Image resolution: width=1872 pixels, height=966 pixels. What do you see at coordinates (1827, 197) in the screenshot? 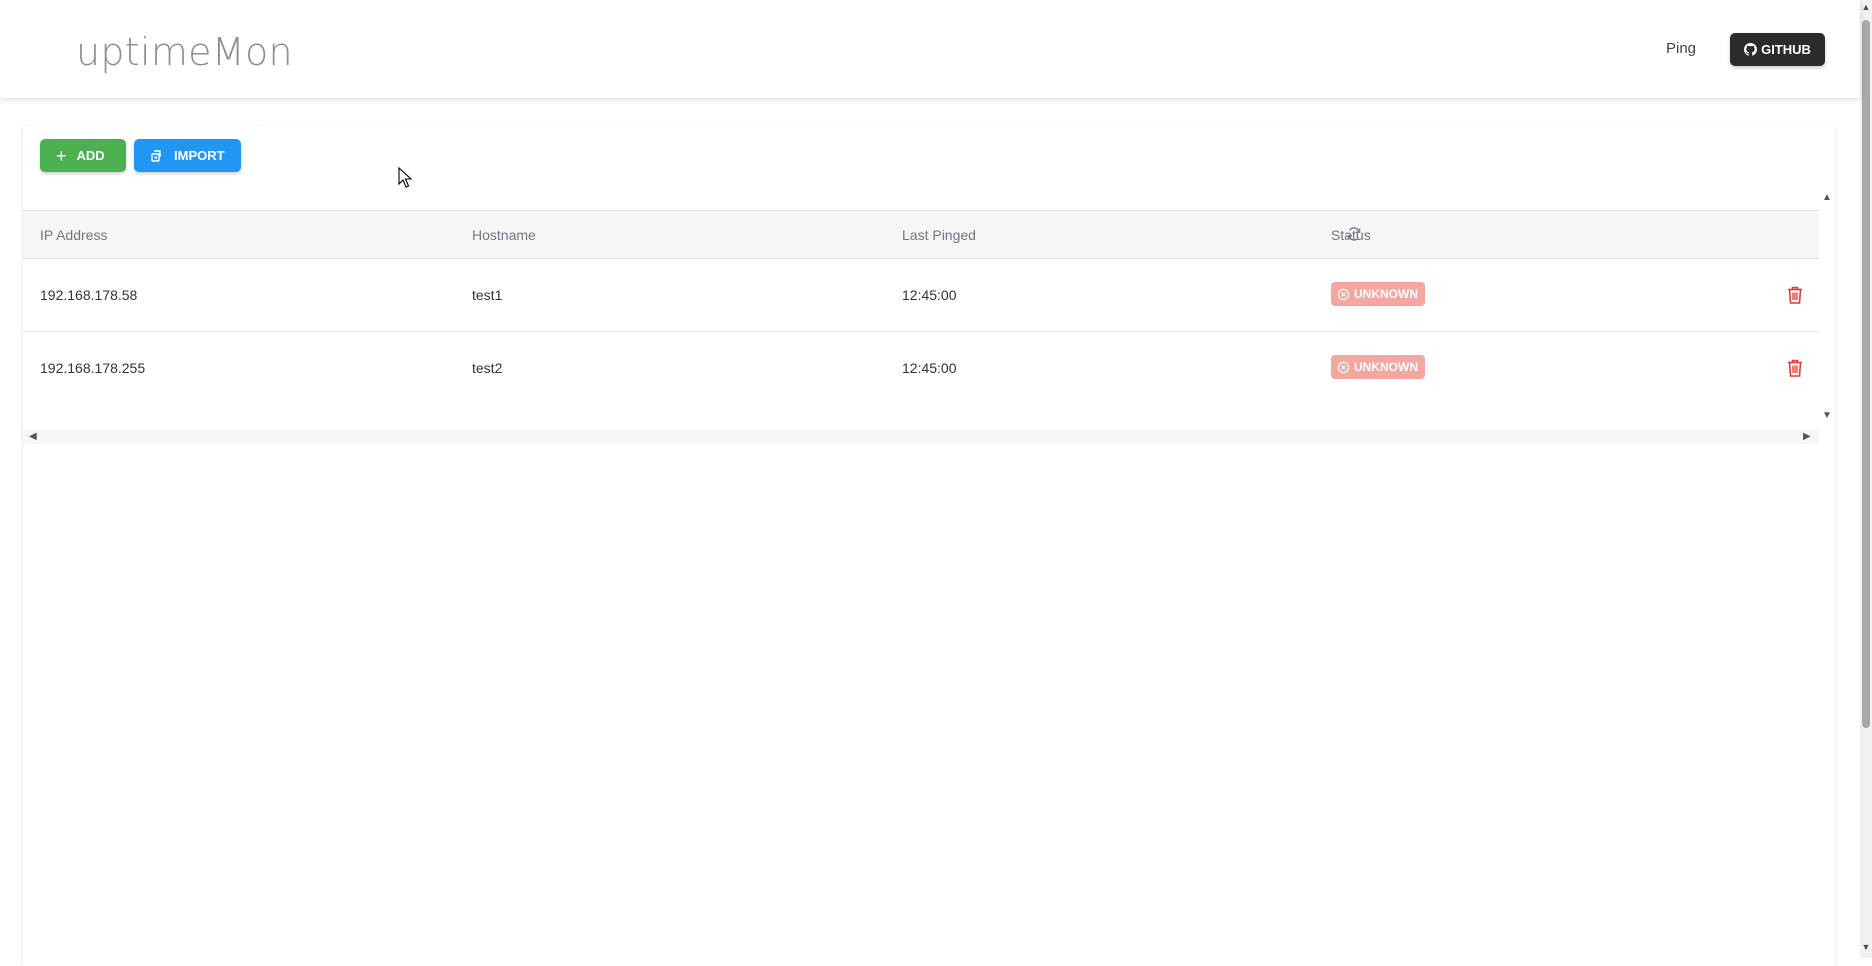
I see `table-scroll-up-arrow: ▲` at bounding box center [1827, 197].